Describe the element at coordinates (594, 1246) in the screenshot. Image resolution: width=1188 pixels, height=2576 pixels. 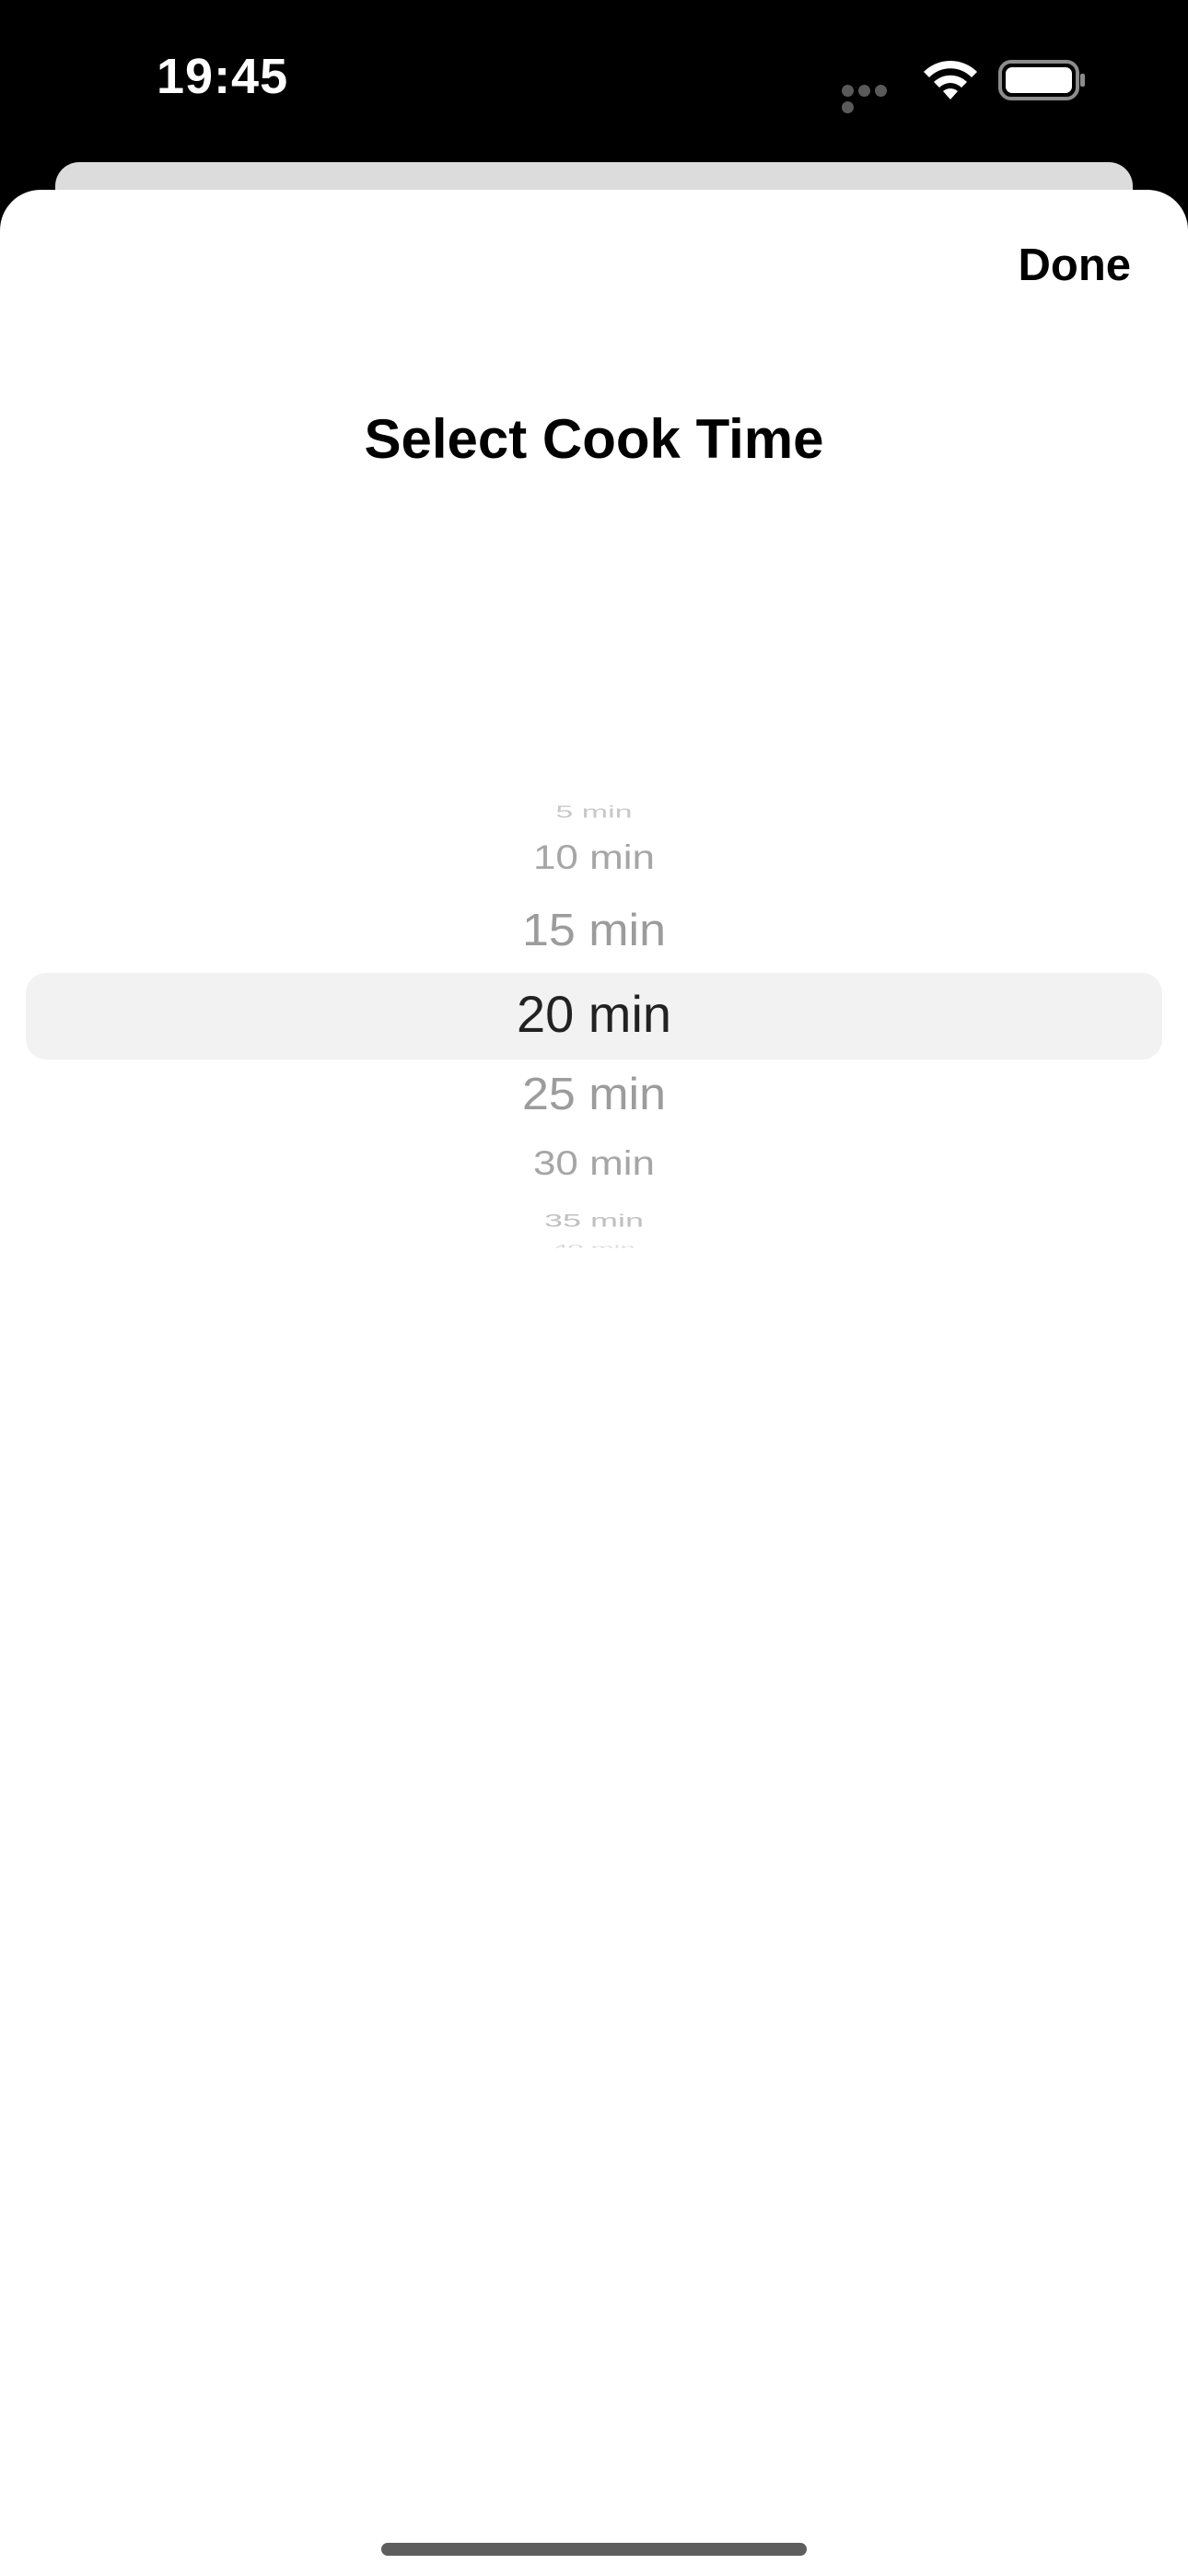
I see `picker-option: 40 min` at that location.